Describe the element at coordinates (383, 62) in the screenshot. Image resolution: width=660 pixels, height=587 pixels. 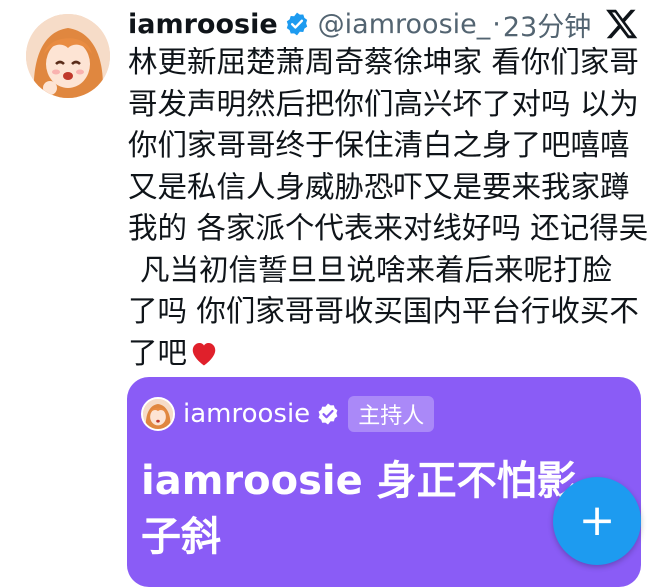
I see `tweet-text-line: 林更新屈楚萧周奇蔡徐坤家 看你们家哥` at that location.